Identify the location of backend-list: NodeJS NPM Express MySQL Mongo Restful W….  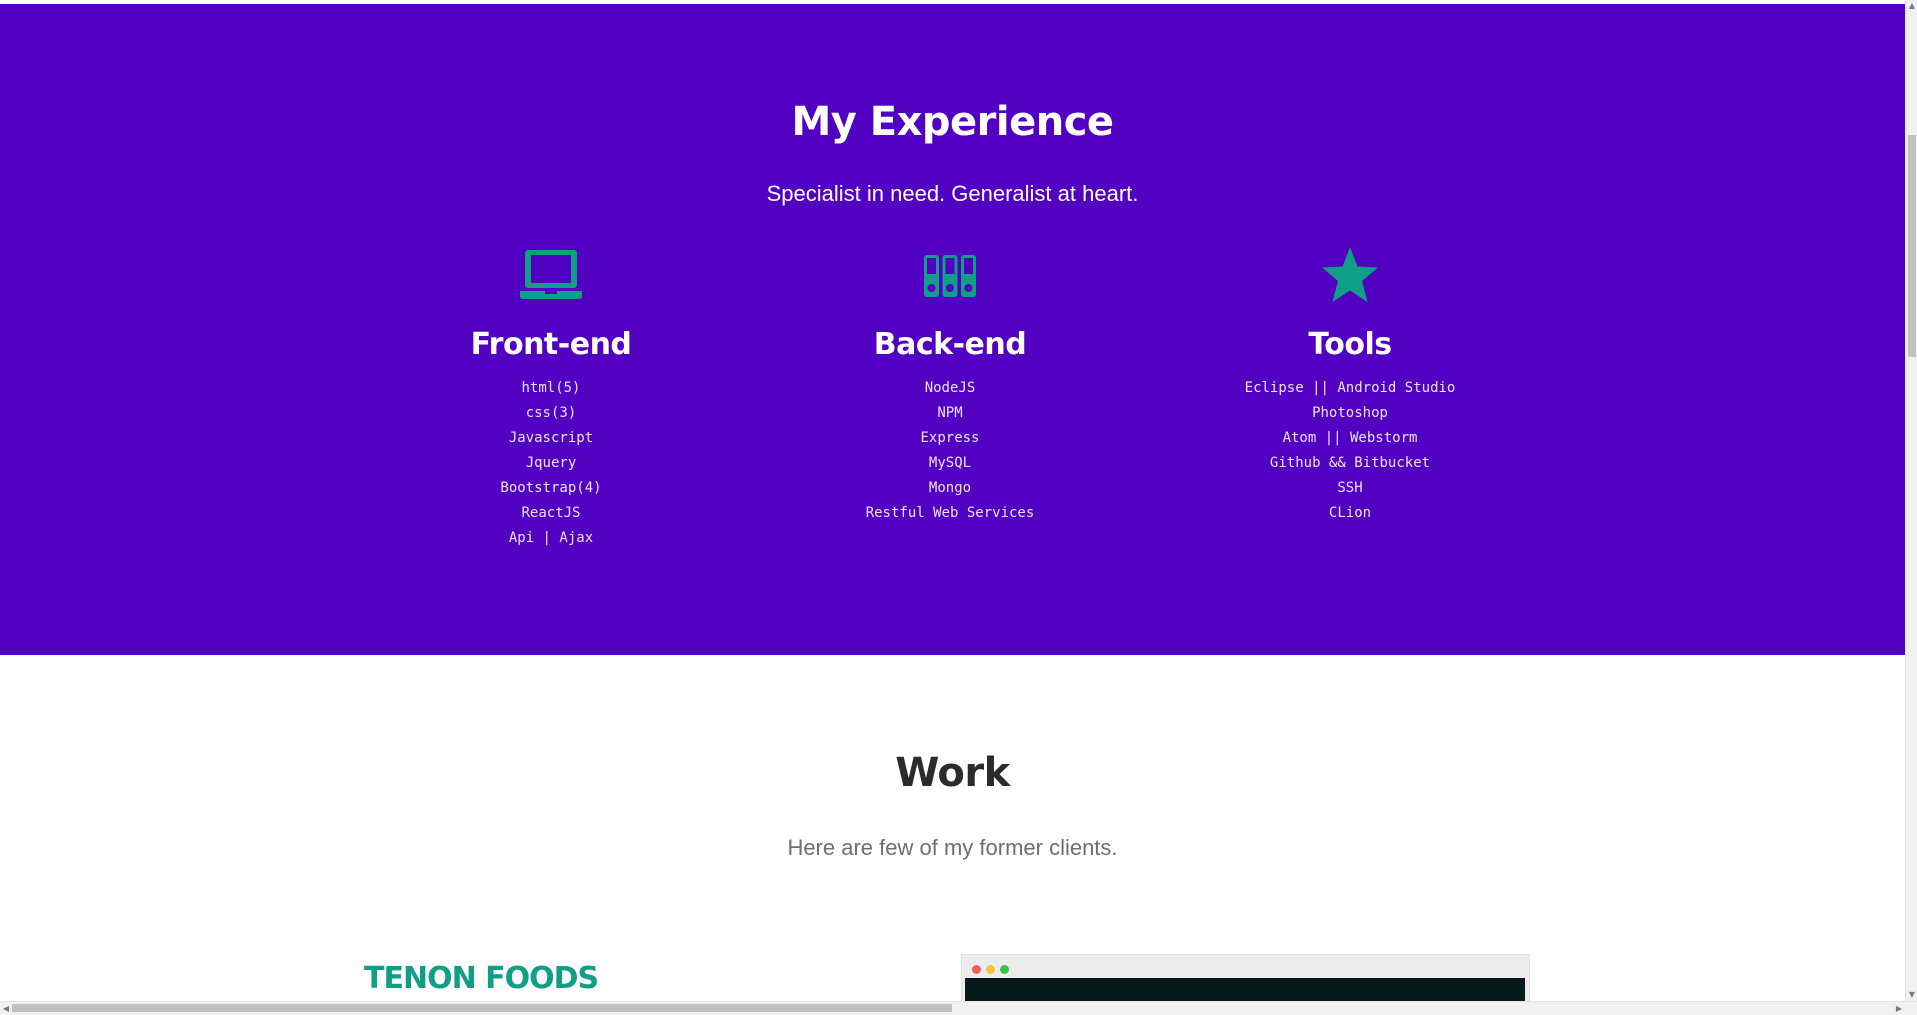
(950, 451).